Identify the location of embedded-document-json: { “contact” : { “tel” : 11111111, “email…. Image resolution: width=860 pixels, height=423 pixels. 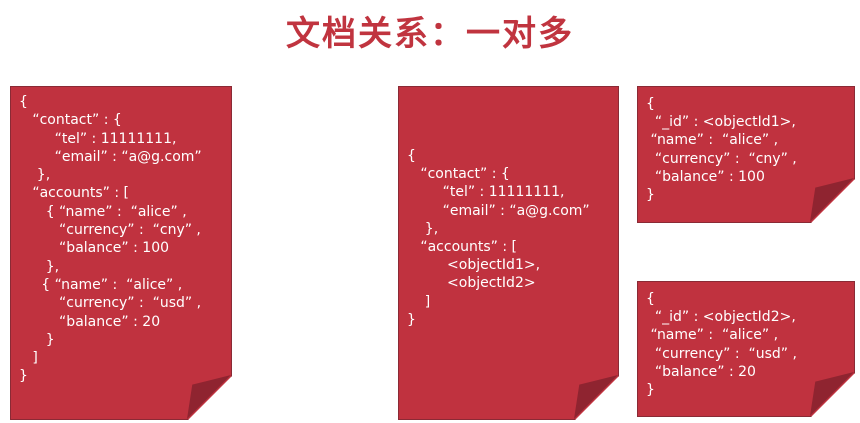
(110, 239).